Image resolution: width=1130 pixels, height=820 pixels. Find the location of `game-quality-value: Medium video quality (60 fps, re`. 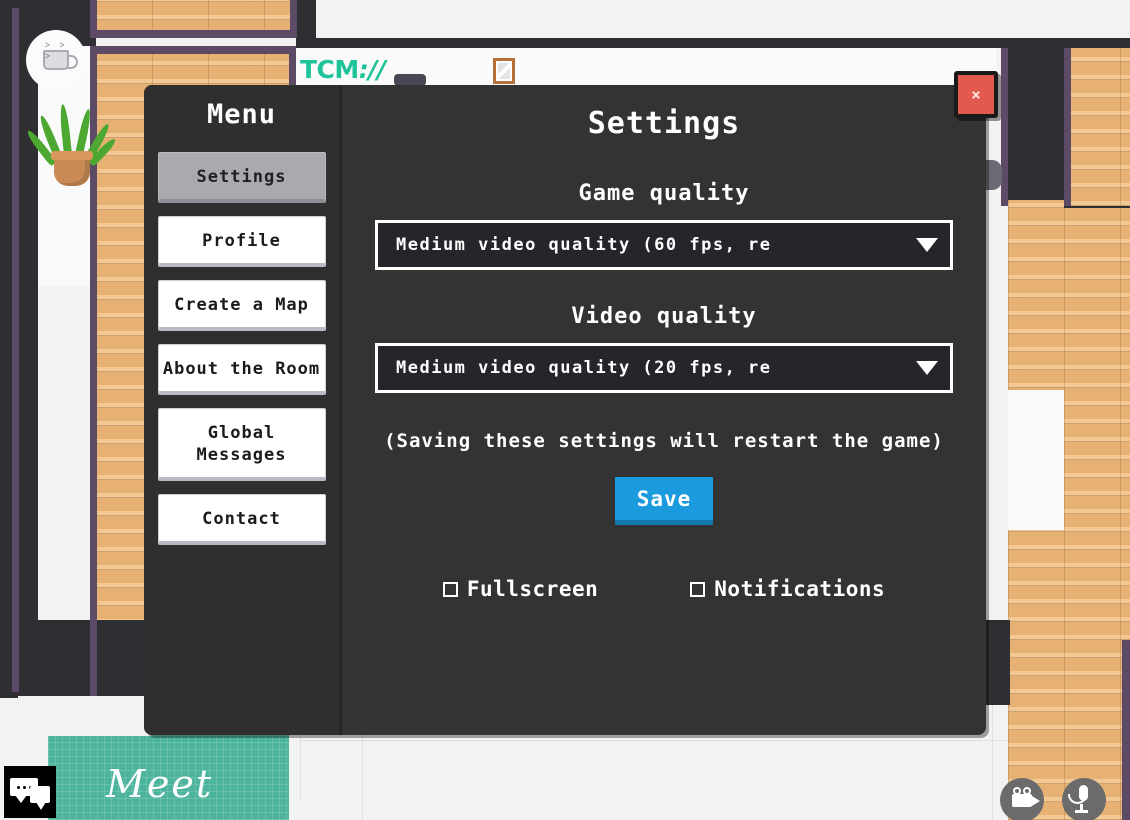

game-quality-value: Medium video quality (60 fps, re is located at coordinates (584, 245).